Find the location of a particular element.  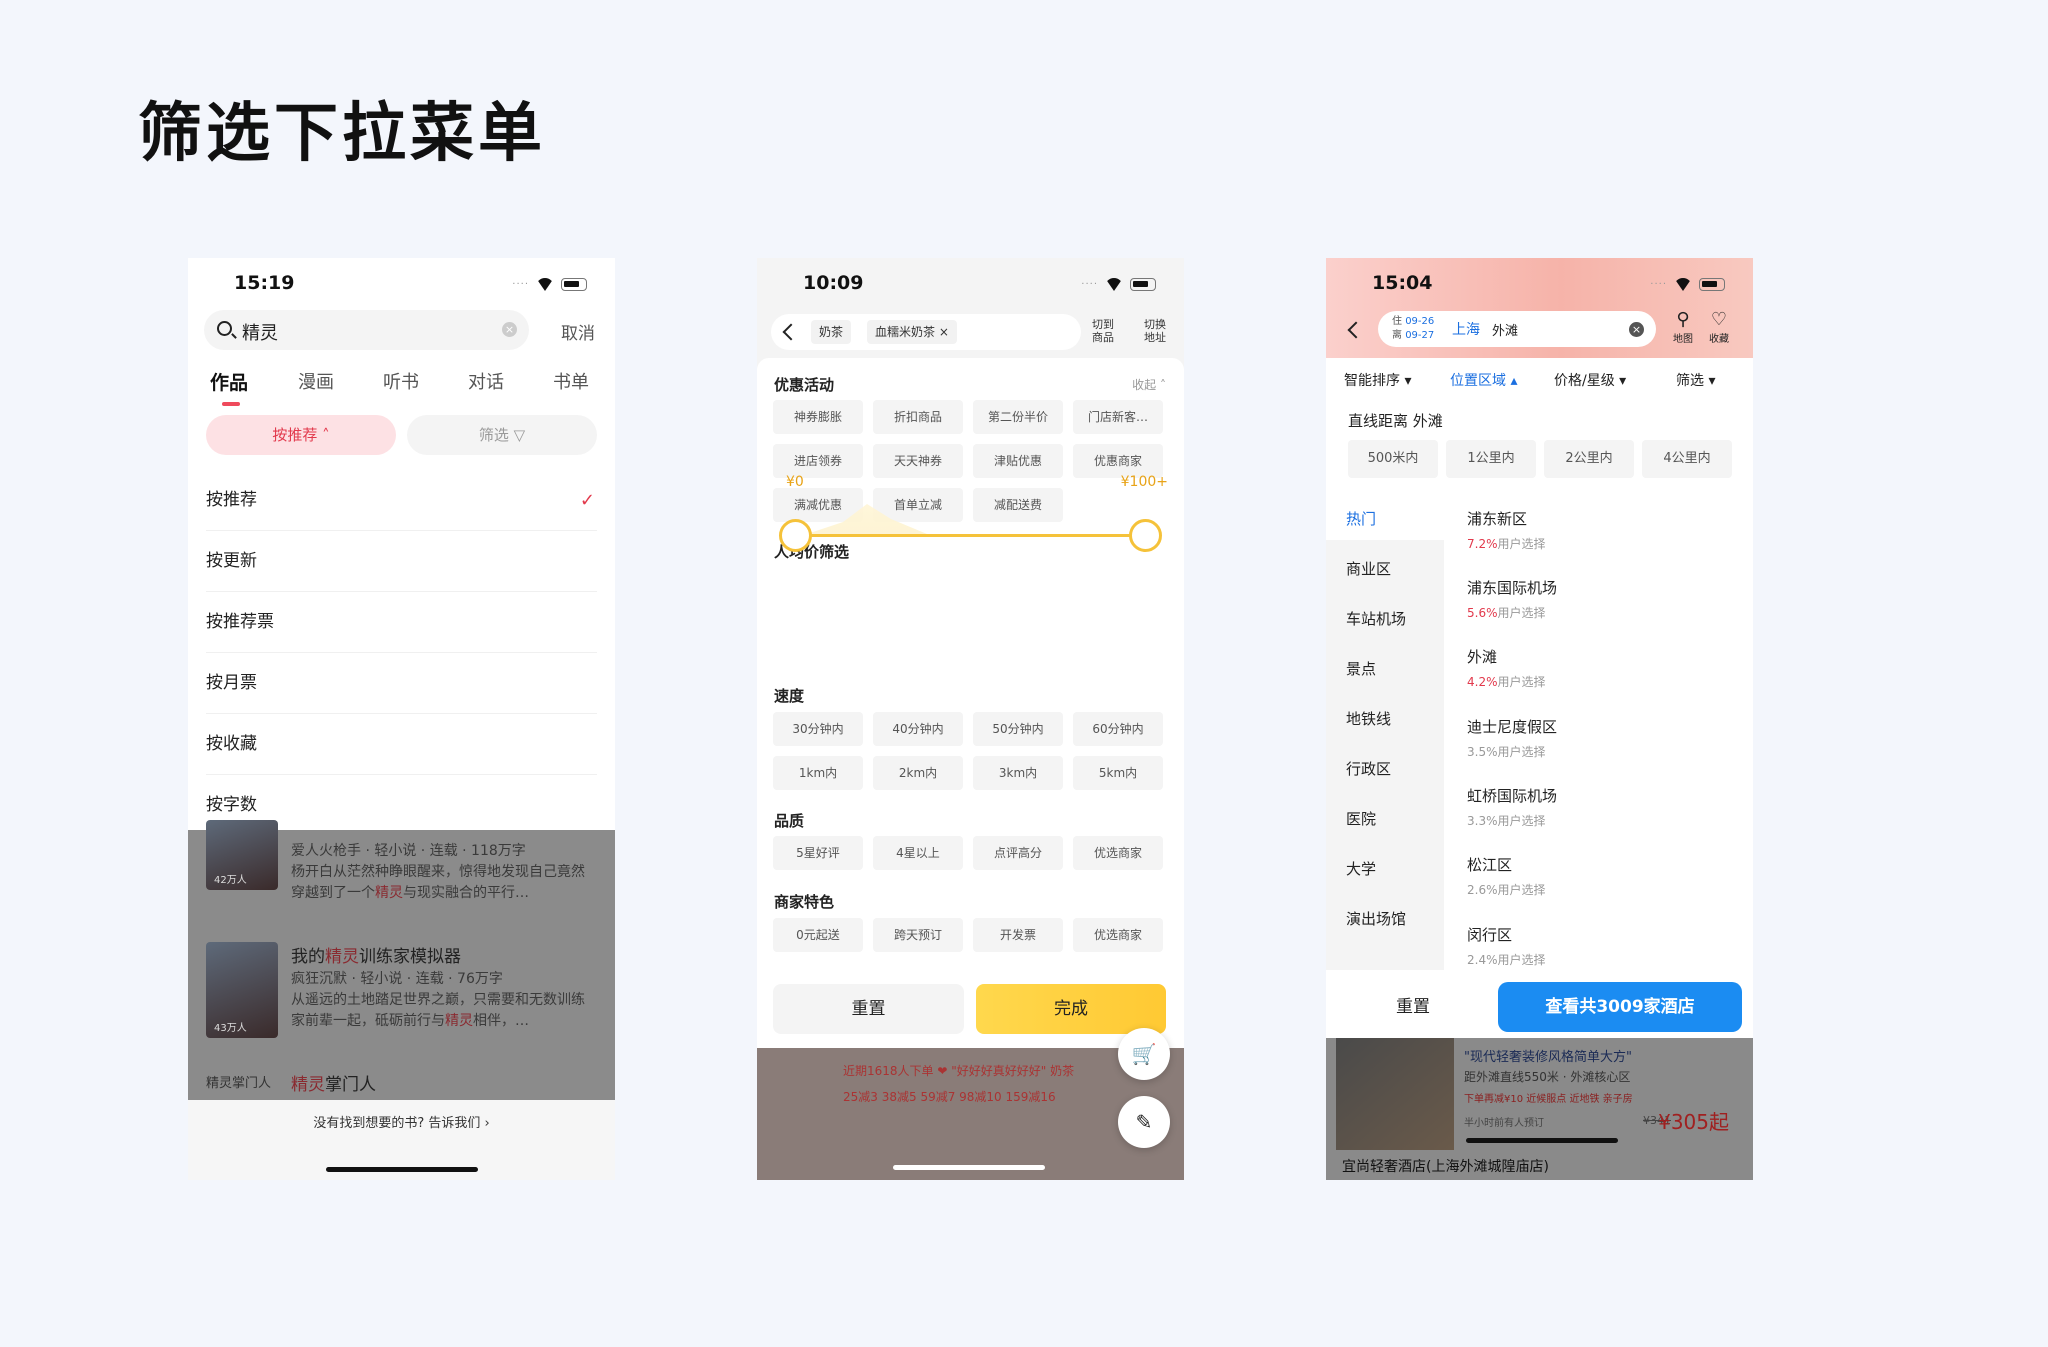

filter-option: 满减优惠 is located at coordinates (818, 505).